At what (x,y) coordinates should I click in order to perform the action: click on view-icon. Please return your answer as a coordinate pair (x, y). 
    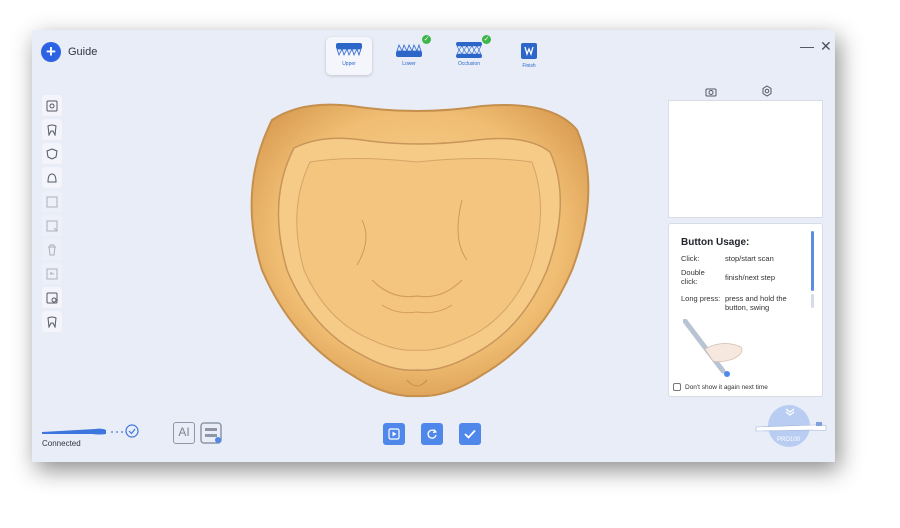
    Looking at the image, I should click on (52, 105).